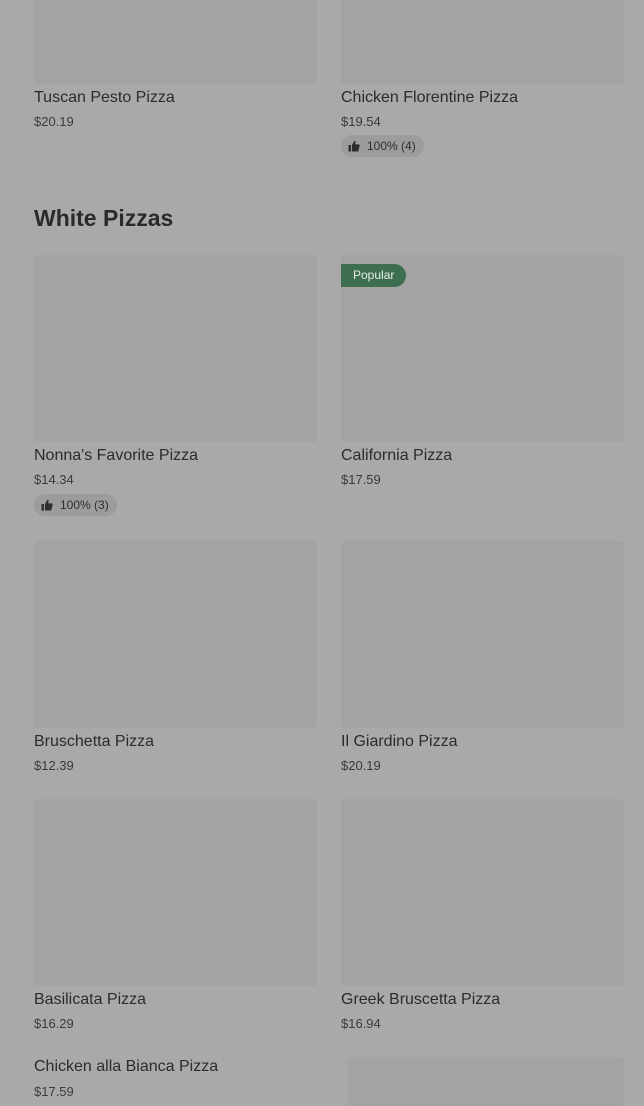 The image size is (644, 1106). I want to click on item-name: Tuscan Pesto Pizza, so click(104, 97).